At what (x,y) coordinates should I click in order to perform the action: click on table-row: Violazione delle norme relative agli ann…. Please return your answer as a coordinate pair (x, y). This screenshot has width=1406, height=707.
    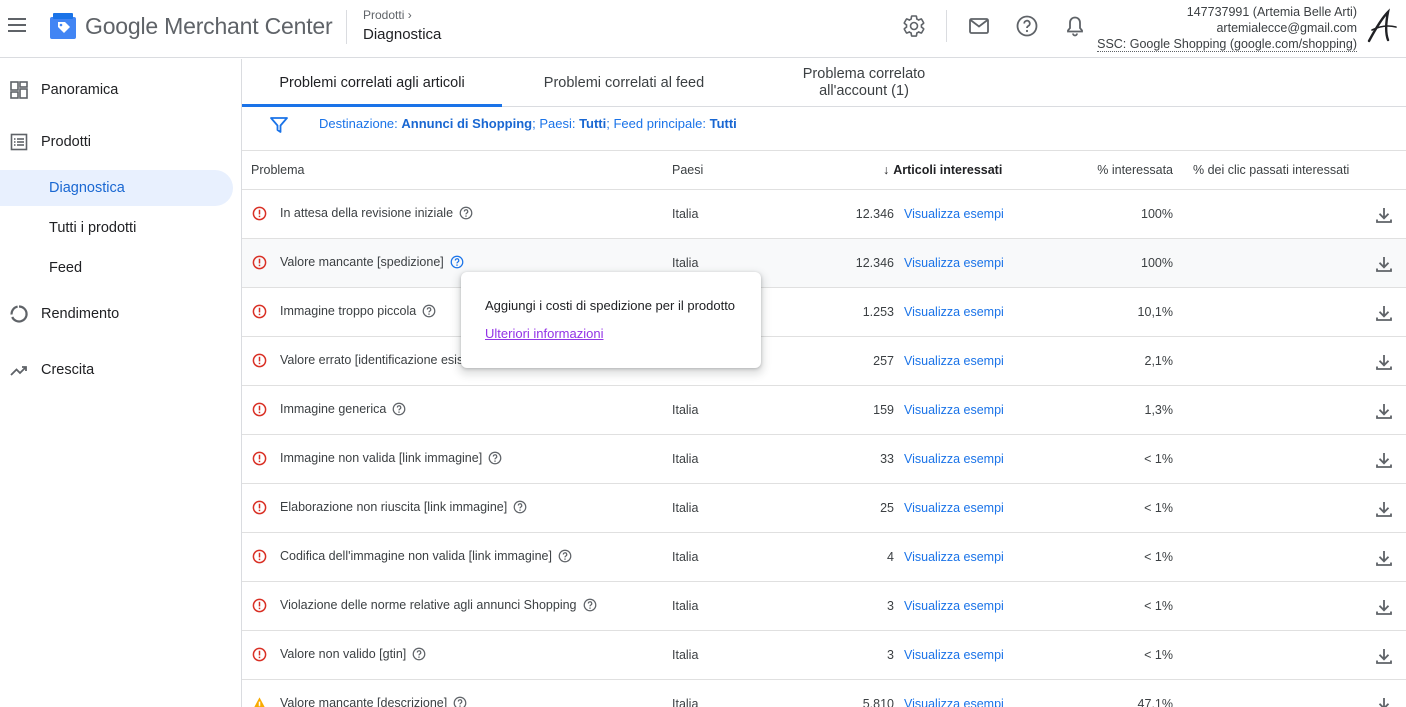
    Looking at the image, I should click on (824, 606).